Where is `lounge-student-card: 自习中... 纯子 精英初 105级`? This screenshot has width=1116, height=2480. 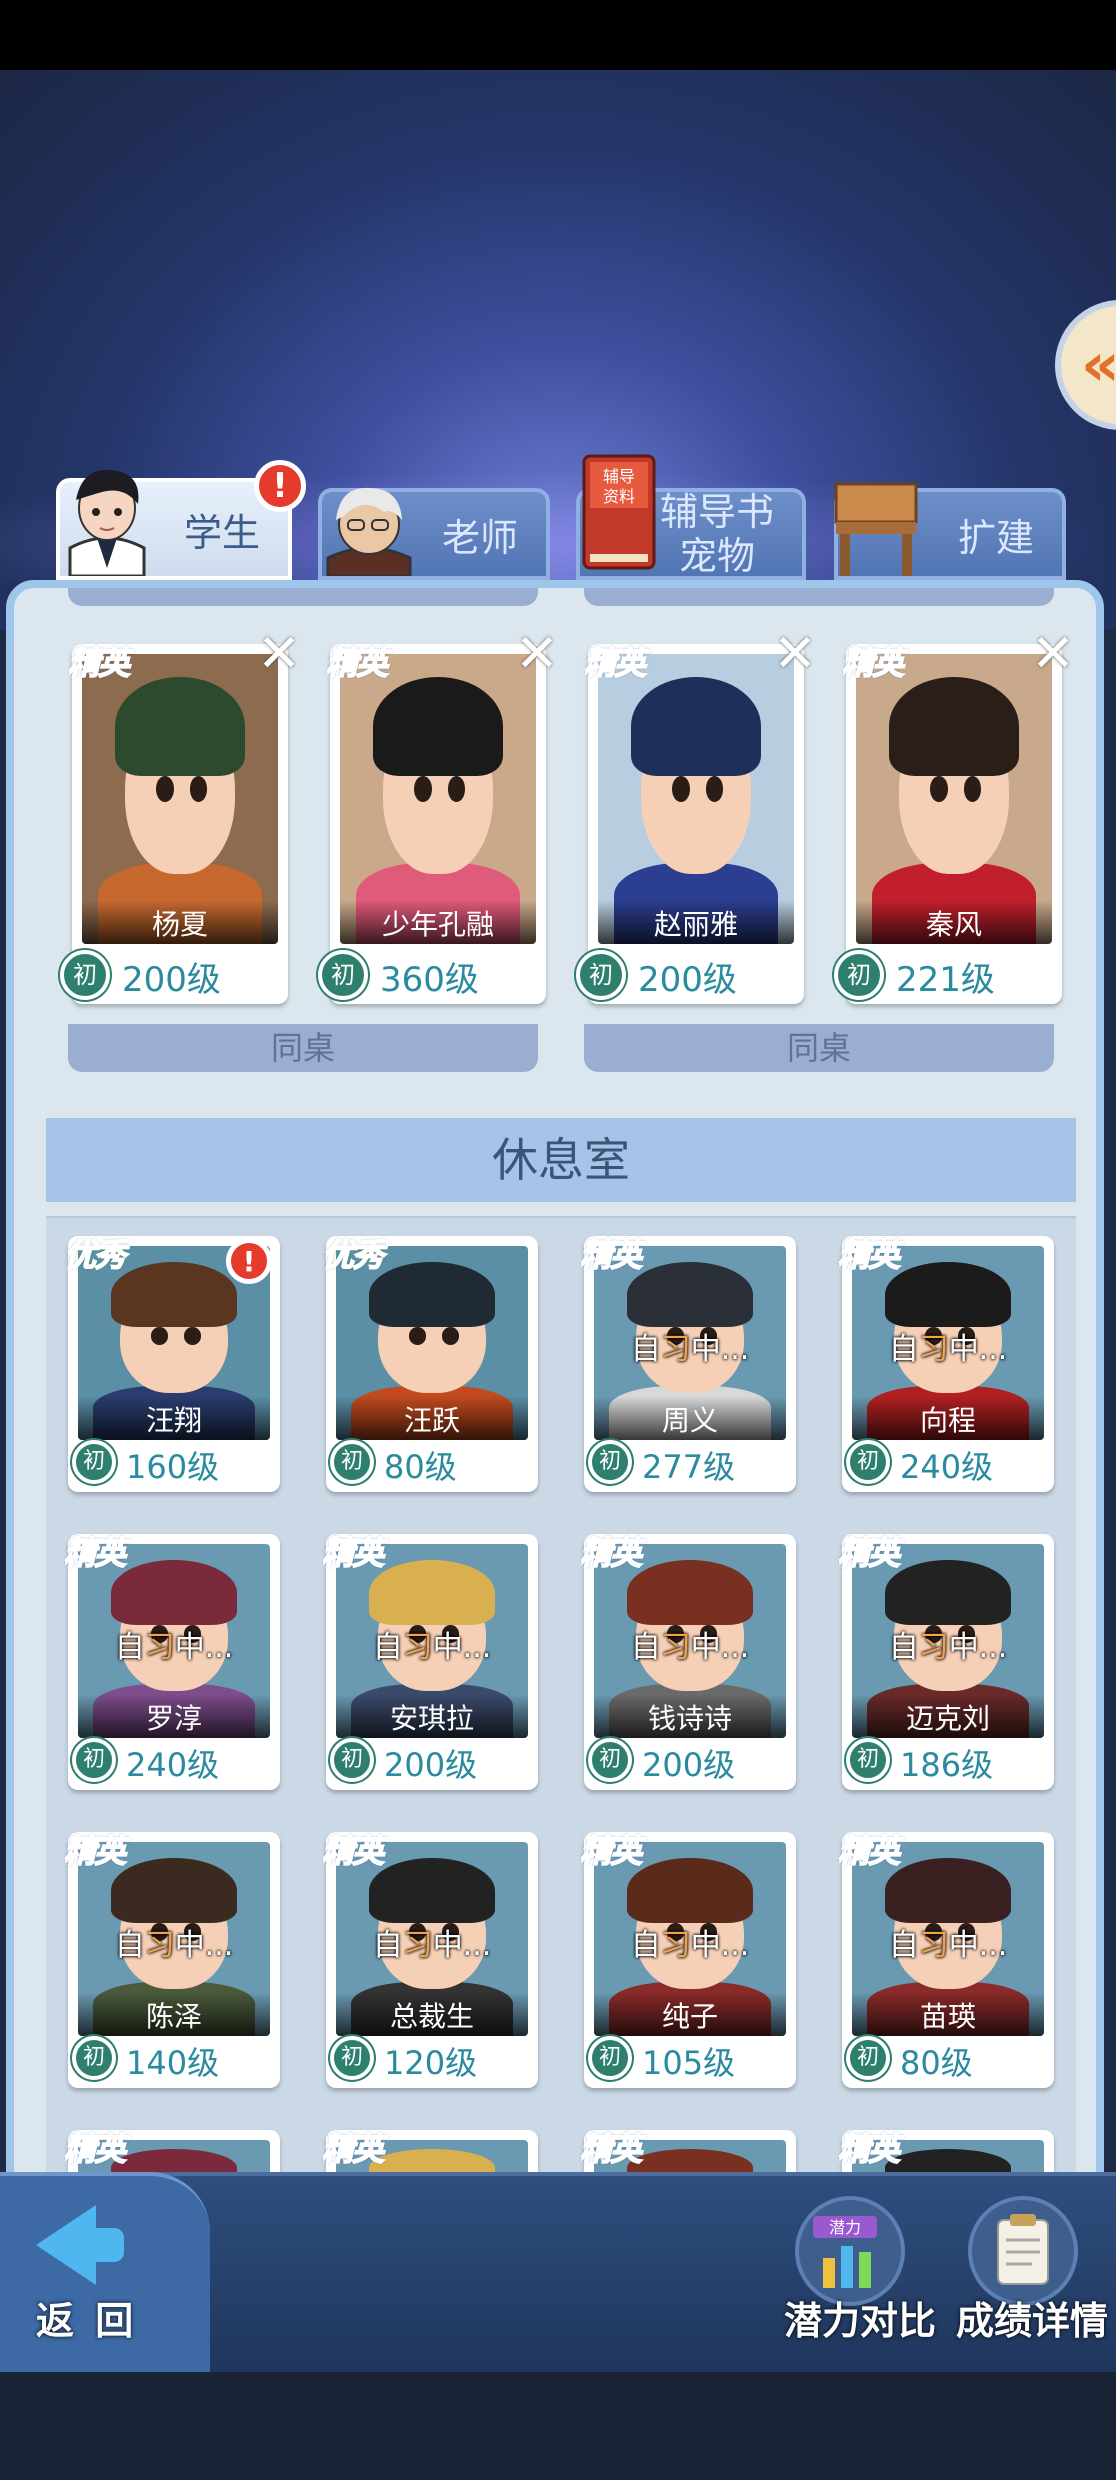 lounge-student-card: 自习中... 纯子 精英初 105级 is located at coordinates (687, 1959).